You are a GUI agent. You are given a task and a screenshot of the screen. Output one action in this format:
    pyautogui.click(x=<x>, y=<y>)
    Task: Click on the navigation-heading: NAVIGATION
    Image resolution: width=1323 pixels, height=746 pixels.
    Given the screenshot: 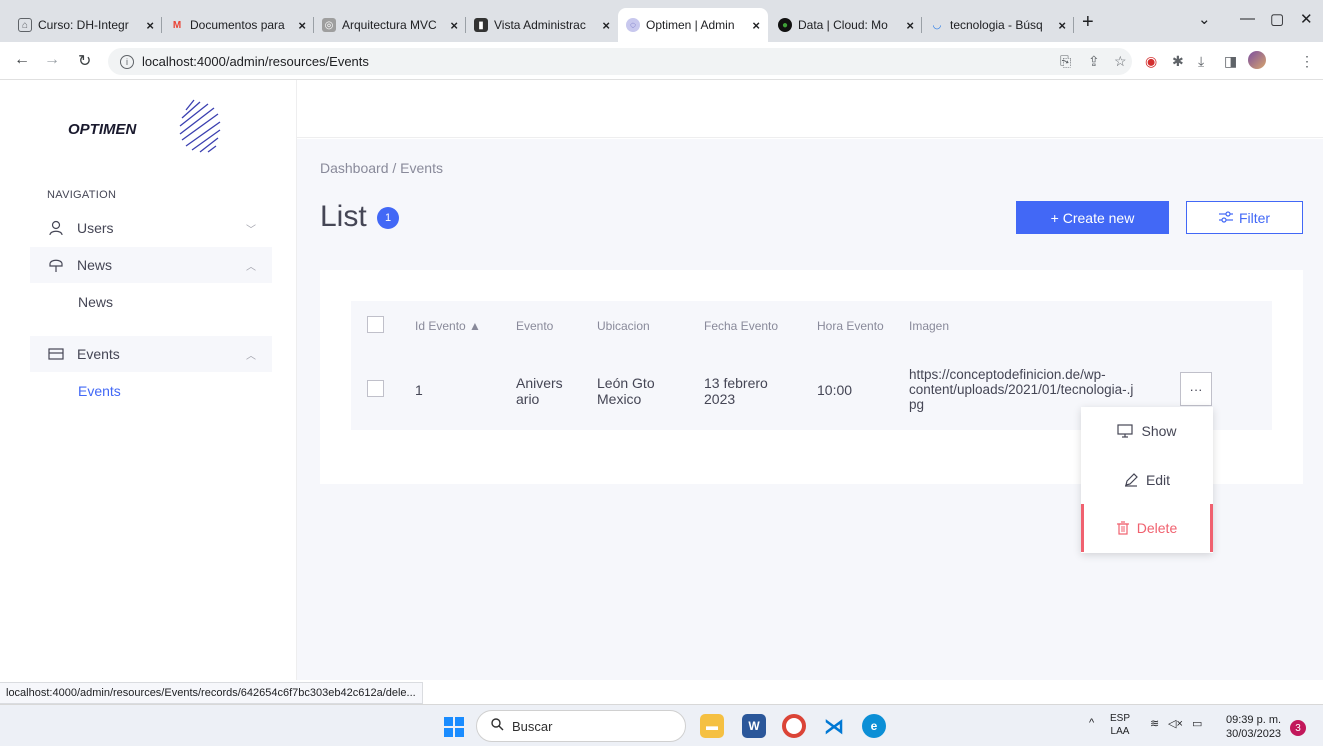 What is the action you would take?
    pyautogui.click(x=82, y=195)
    